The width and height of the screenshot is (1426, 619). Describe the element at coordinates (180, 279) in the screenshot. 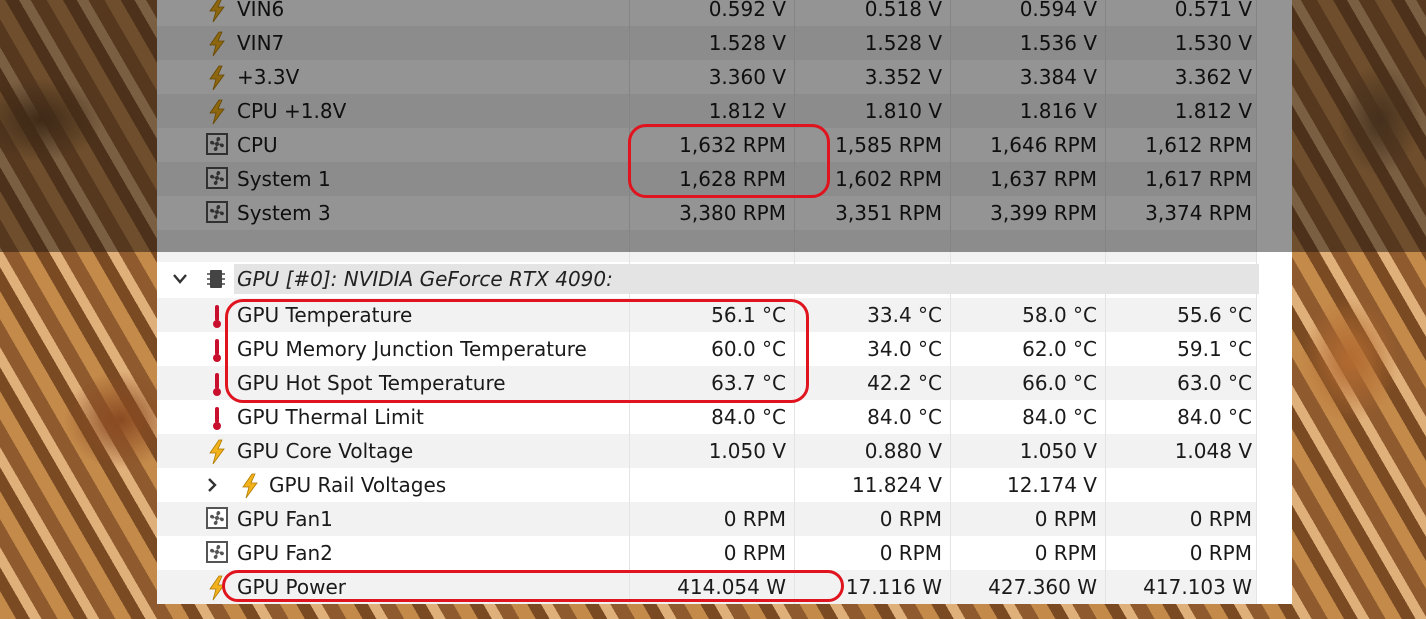

I see `chevron-down-icon` at that location.